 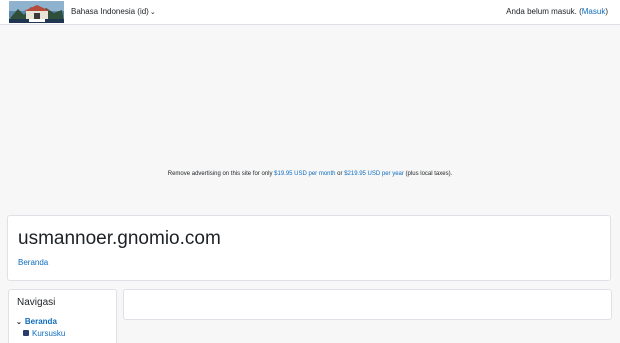 I want to click on nav-item-my-courses: Kursusku, so click(x=44, y=333).